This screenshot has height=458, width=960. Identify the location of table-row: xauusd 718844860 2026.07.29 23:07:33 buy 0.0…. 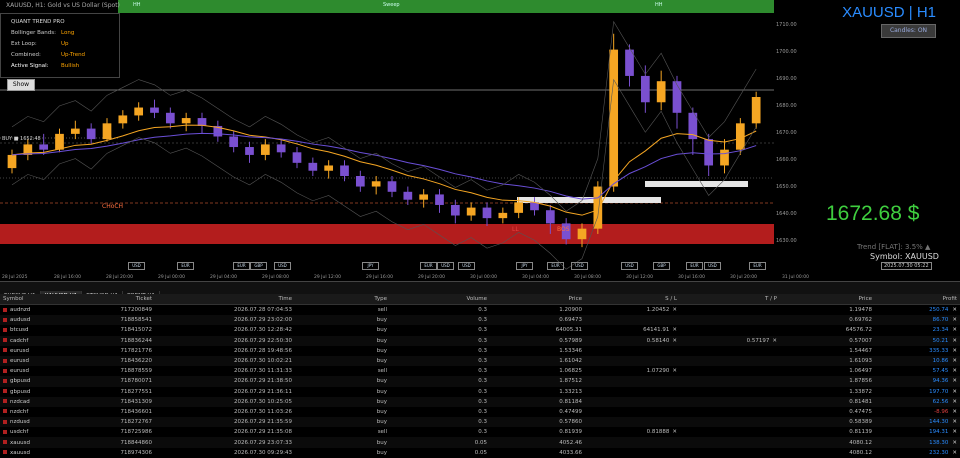
(480, 442).